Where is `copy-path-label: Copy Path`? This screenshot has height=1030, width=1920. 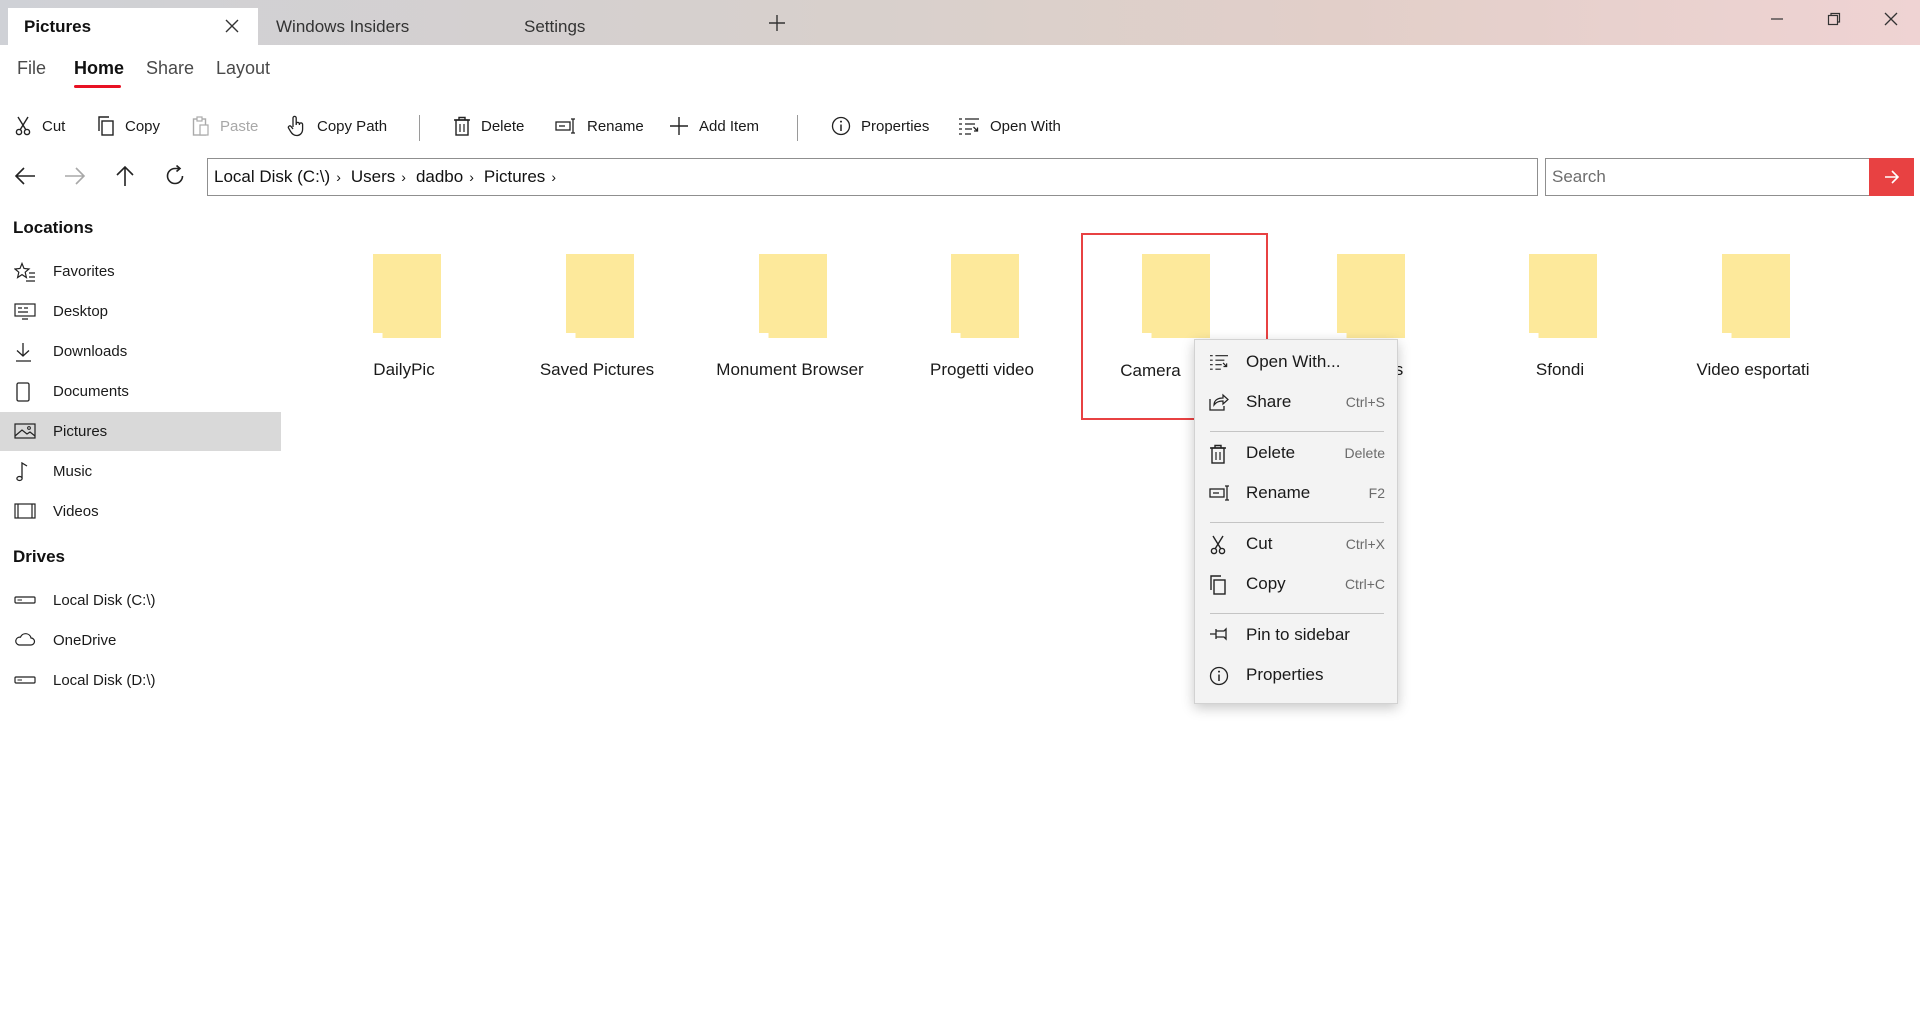
copy-path-label: Copy Path is located at coordinates (352, 126).